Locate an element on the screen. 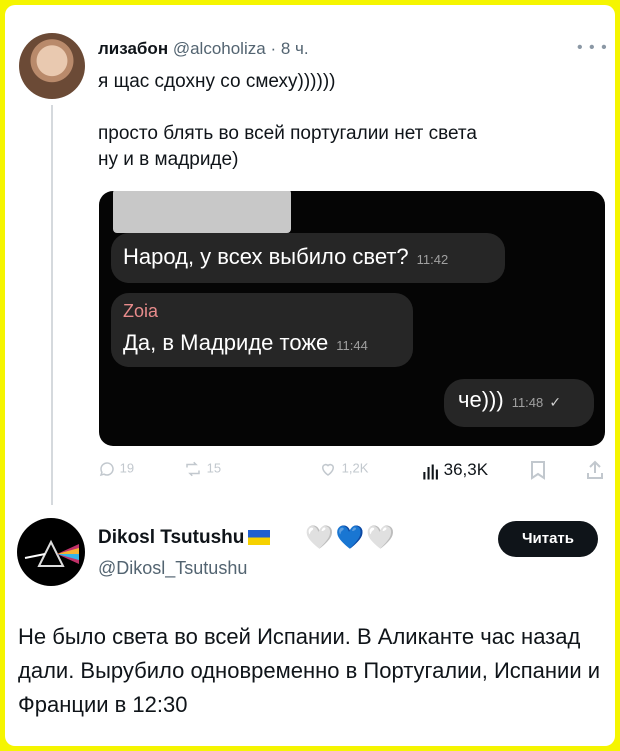  tweet1-header: лизабон @alcoholiza · 8 ч. is located at coordinates (203, 49).